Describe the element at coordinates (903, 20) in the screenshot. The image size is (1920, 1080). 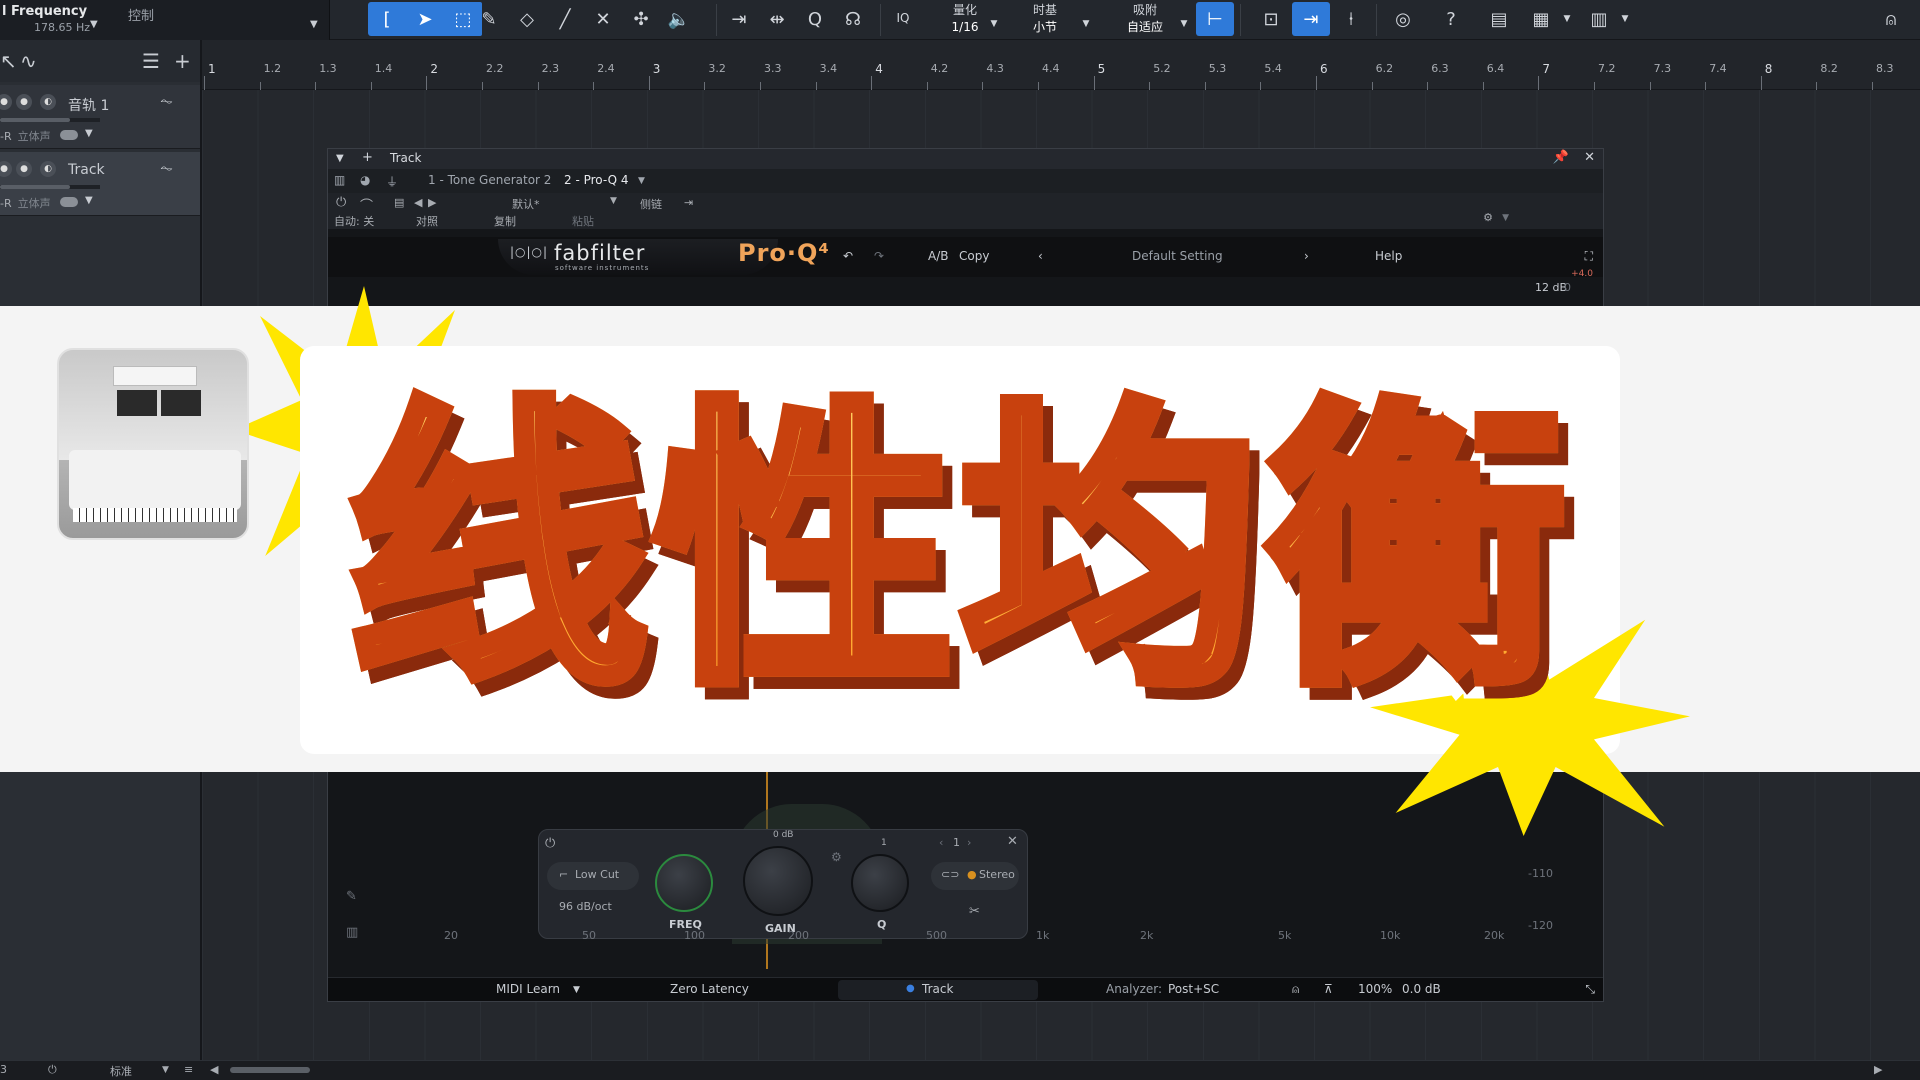
I see `iq-button: IQ` at that location.